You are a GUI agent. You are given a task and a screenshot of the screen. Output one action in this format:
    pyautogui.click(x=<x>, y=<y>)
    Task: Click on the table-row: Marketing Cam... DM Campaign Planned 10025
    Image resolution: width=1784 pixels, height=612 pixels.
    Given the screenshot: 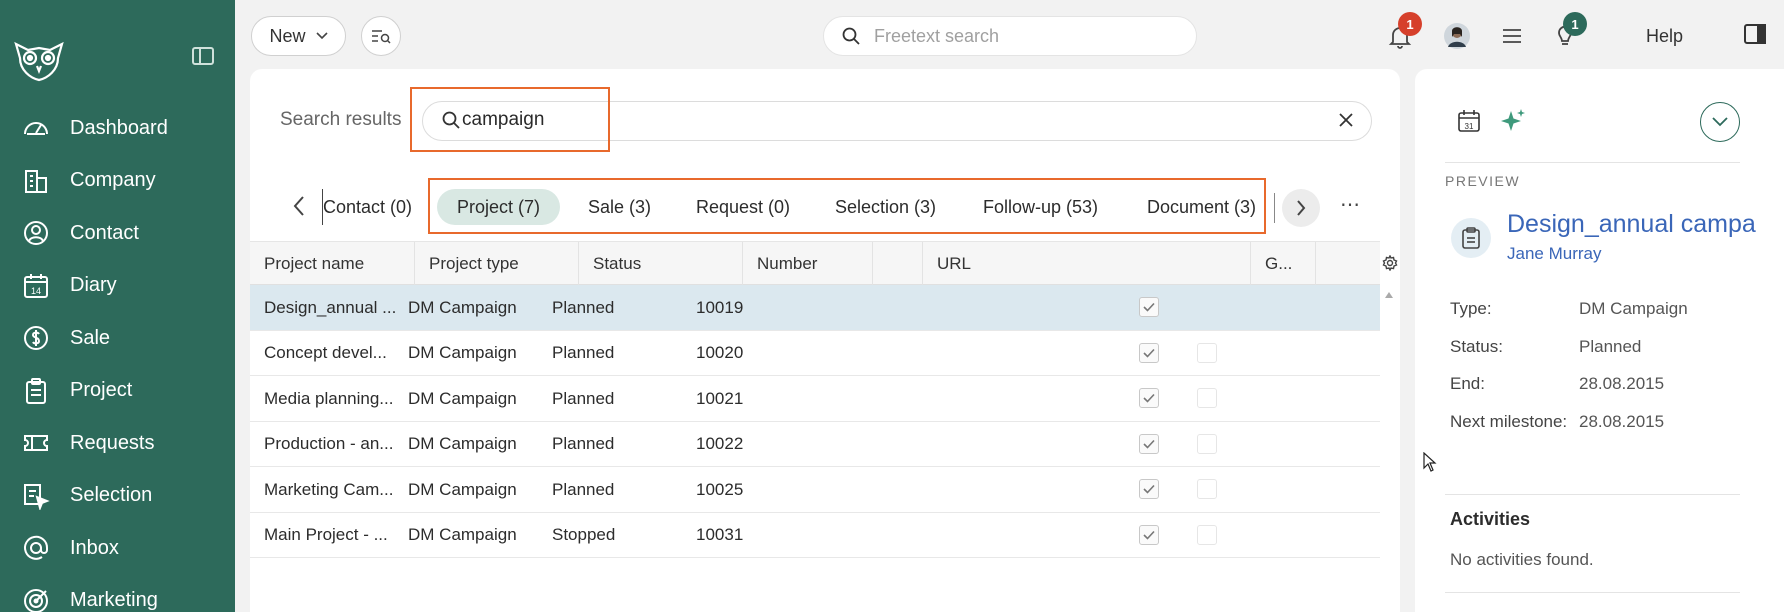 What is the action you would take?
    pyautogui.click(x=815, y=490)
    